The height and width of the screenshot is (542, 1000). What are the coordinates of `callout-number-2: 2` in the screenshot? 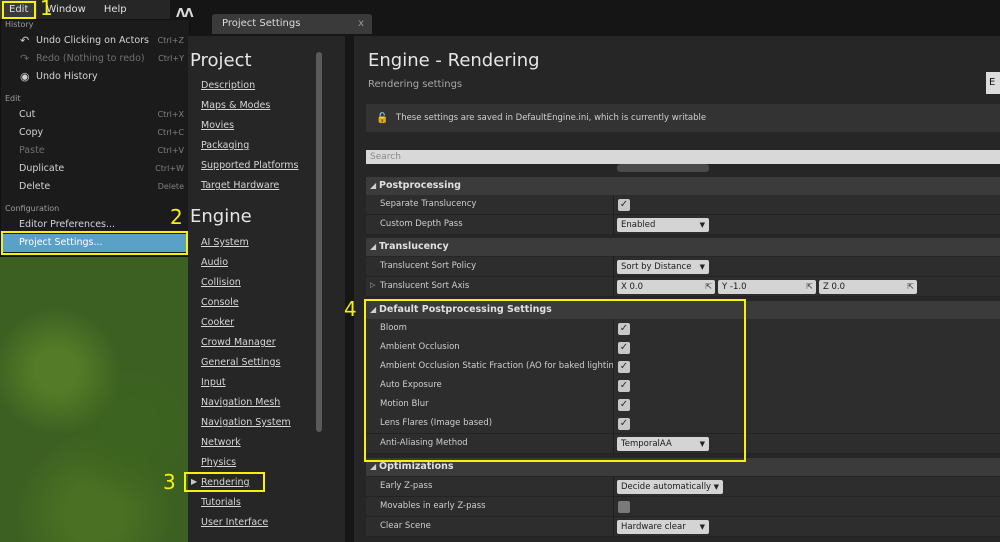 It's located at (176, 217).